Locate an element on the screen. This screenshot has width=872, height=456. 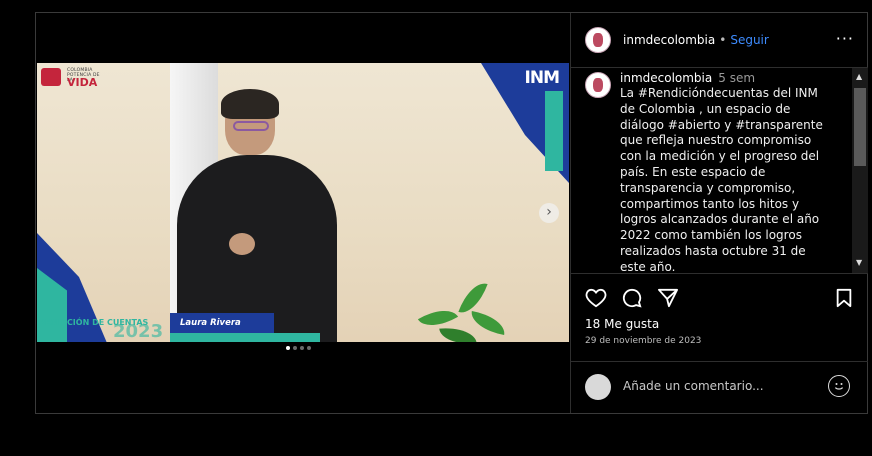
scrollbar-thumb is located at coordinates (860, 127).